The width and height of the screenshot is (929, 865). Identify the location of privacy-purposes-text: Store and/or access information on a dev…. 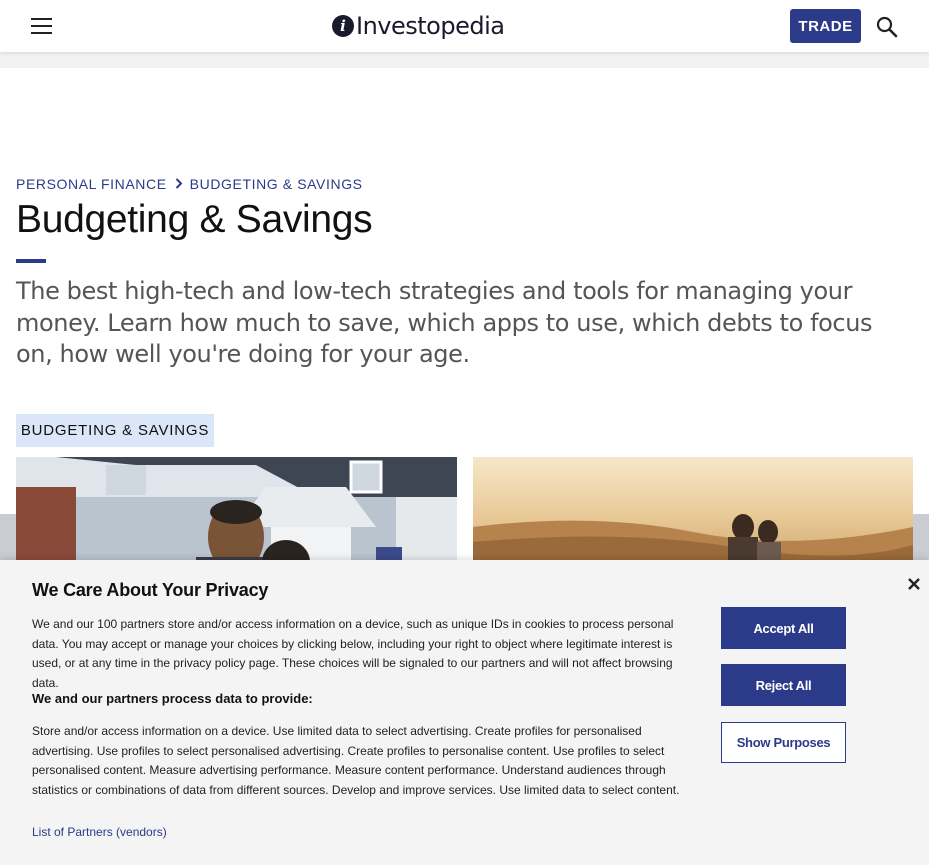
(356, 760).